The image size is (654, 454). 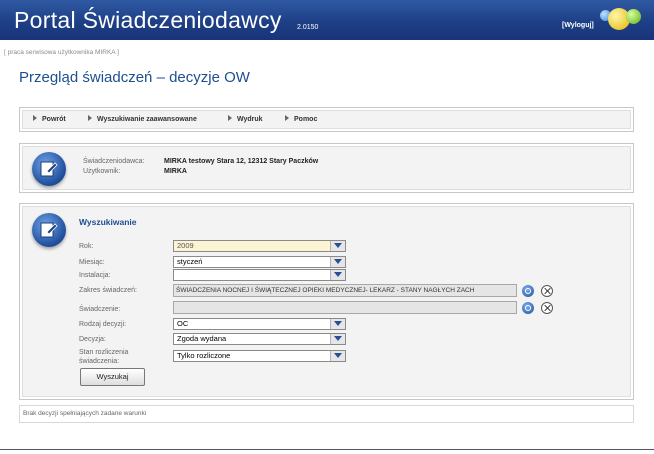 What do you see at coordinates (61, 52) in the screenshot?
I see `service-note: [ praca serwisowa użytkownika MIRKA ]` at bounding box center [61, 52].